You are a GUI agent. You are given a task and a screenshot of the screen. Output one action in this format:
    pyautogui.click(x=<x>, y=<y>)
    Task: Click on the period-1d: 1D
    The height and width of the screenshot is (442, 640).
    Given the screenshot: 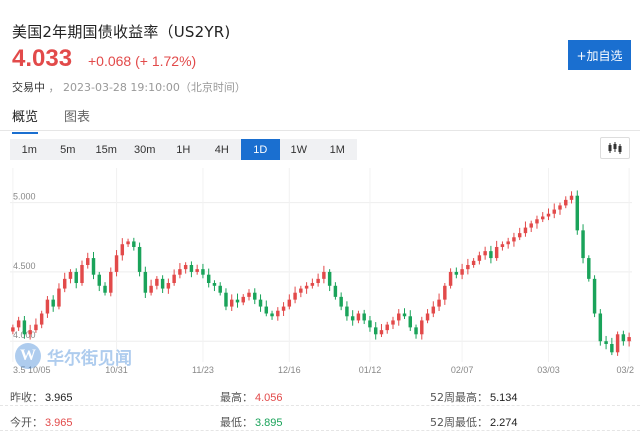 What is the action you would take?
    pyautogui.click(x=260, y=149)
    